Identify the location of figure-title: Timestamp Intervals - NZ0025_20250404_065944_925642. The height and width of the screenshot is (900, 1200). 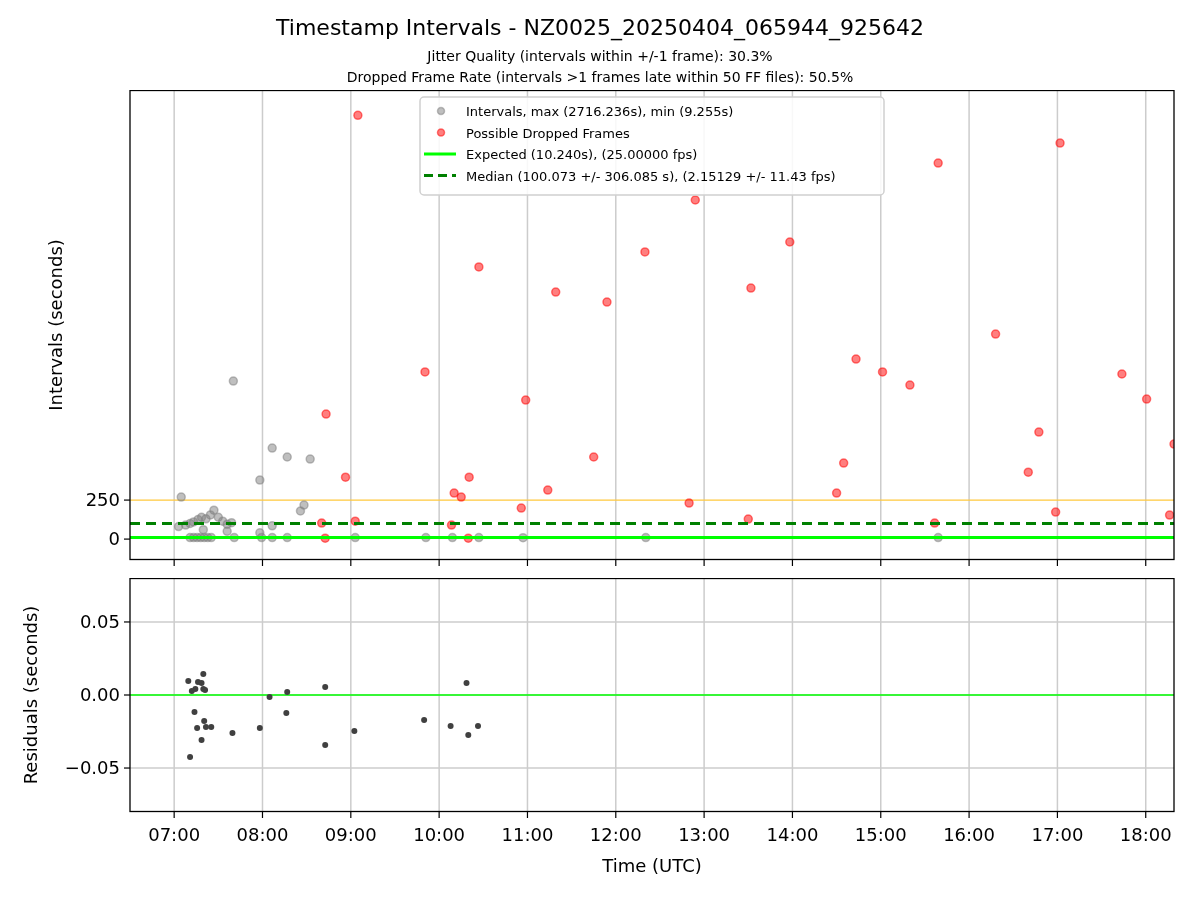
(600, 28).